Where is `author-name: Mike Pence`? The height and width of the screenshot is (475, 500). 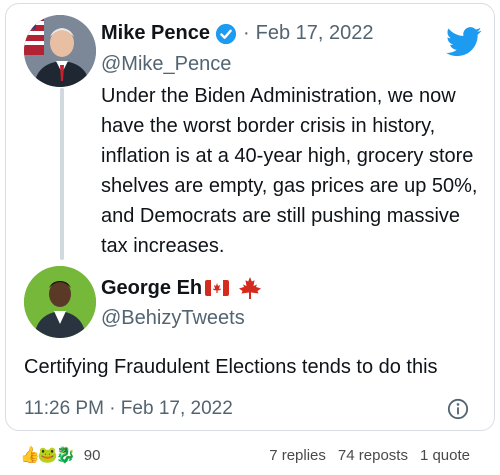
author-name: Mike Pence is located at coordinates (155, 33).